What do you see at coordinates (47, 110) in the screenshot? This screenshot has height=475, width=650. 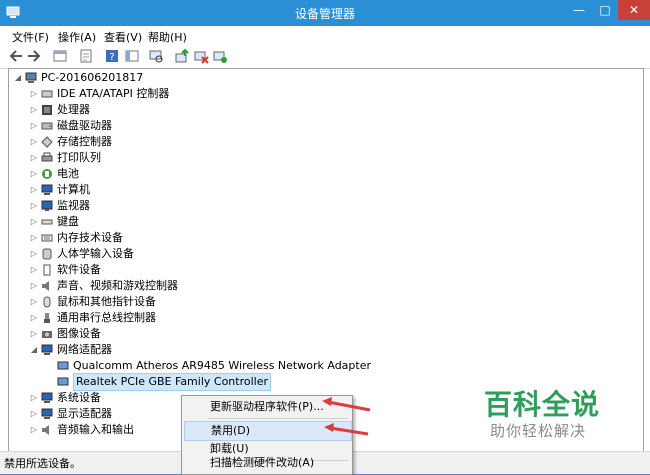 I see `processor-icon` at bounding box center [47, 110].